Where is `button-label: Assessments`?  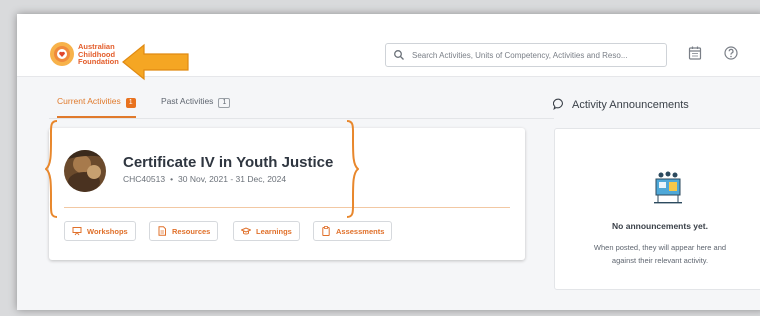 button-label: Assessments is located at coordinates (360, 231).